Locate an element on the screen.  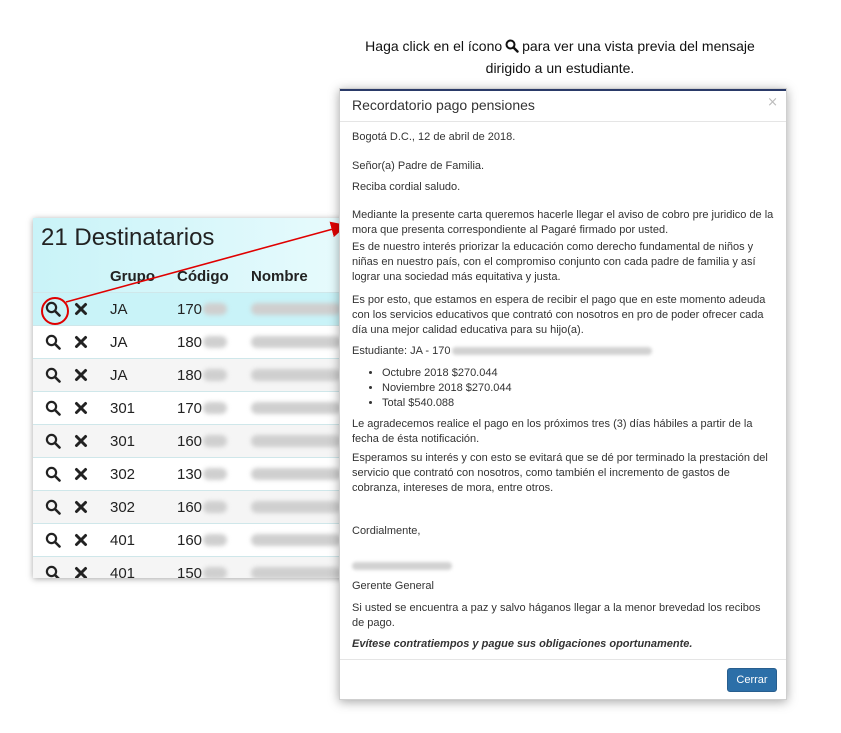
modal-footer: Cerrar is located at coordinates (563, 679).